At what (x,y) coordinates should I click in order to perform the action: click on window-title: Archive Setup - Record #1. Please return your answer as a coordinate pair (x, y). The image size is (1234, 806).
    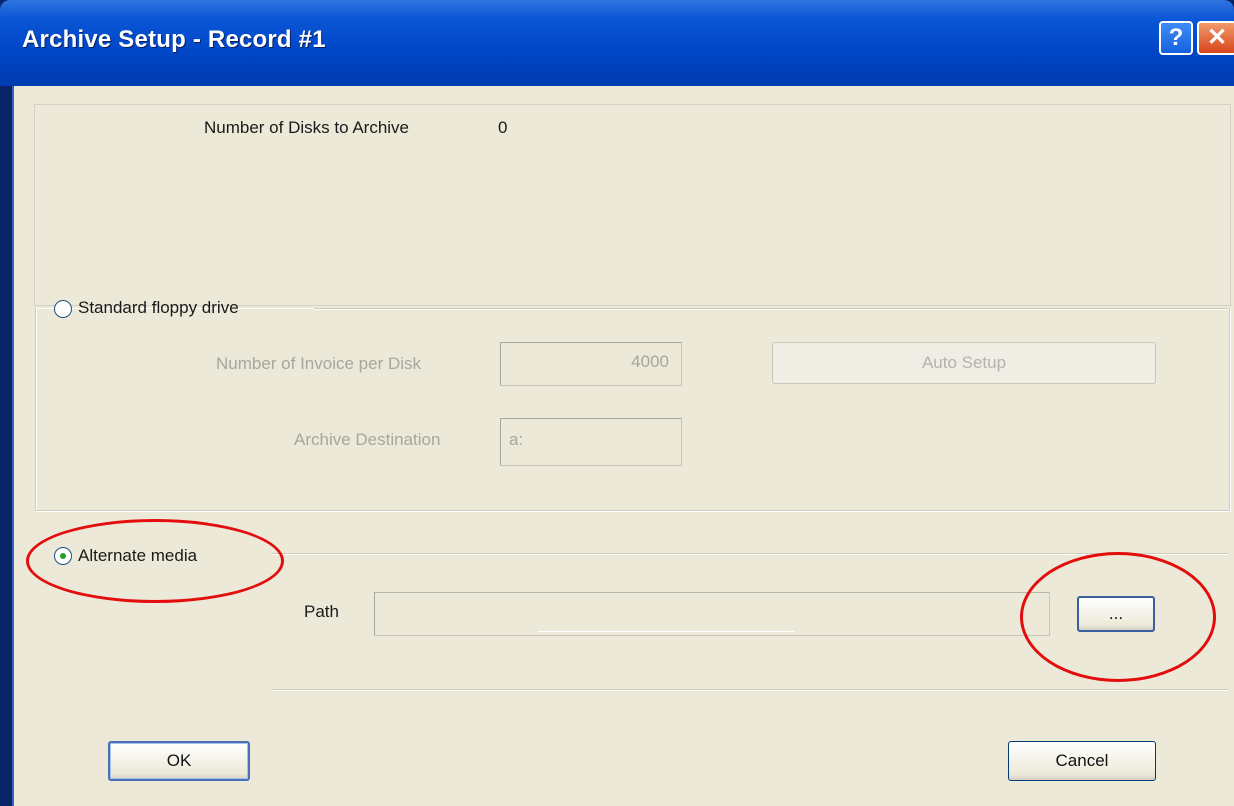
    Looking at the image, I should click on (174, 39).